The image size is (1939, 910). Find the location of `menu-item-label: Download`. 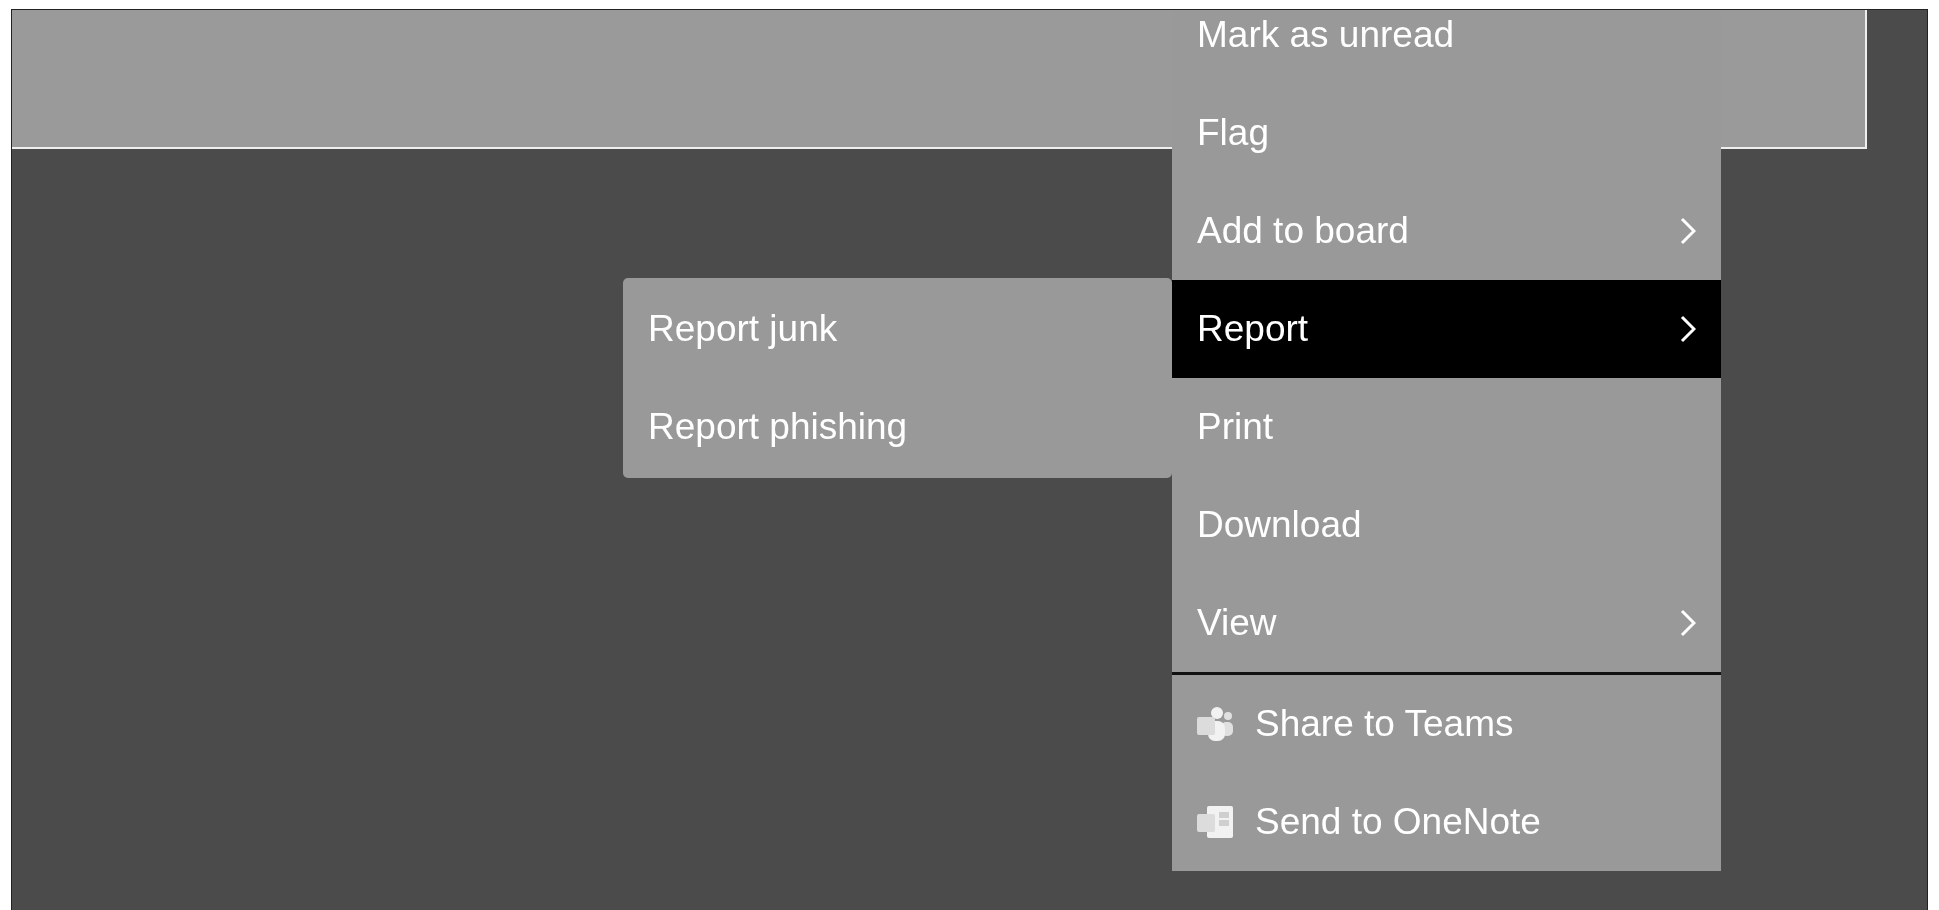

menu-item-label: Download is located at coordinates (1279, 525).